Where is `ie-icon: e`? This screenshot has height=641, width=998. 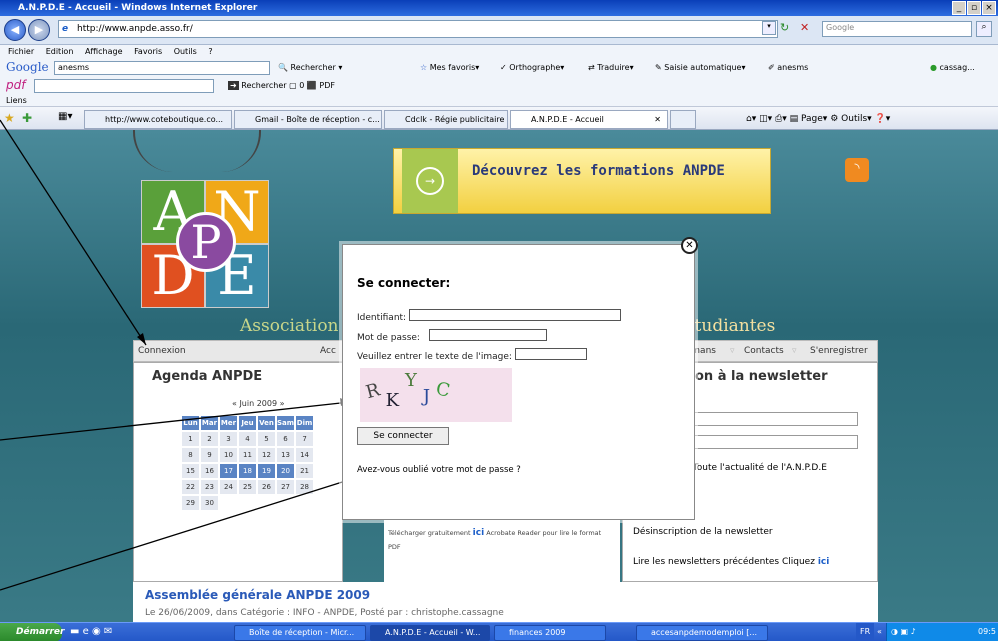
ie-icon: e is located at coordinates (86, 631).